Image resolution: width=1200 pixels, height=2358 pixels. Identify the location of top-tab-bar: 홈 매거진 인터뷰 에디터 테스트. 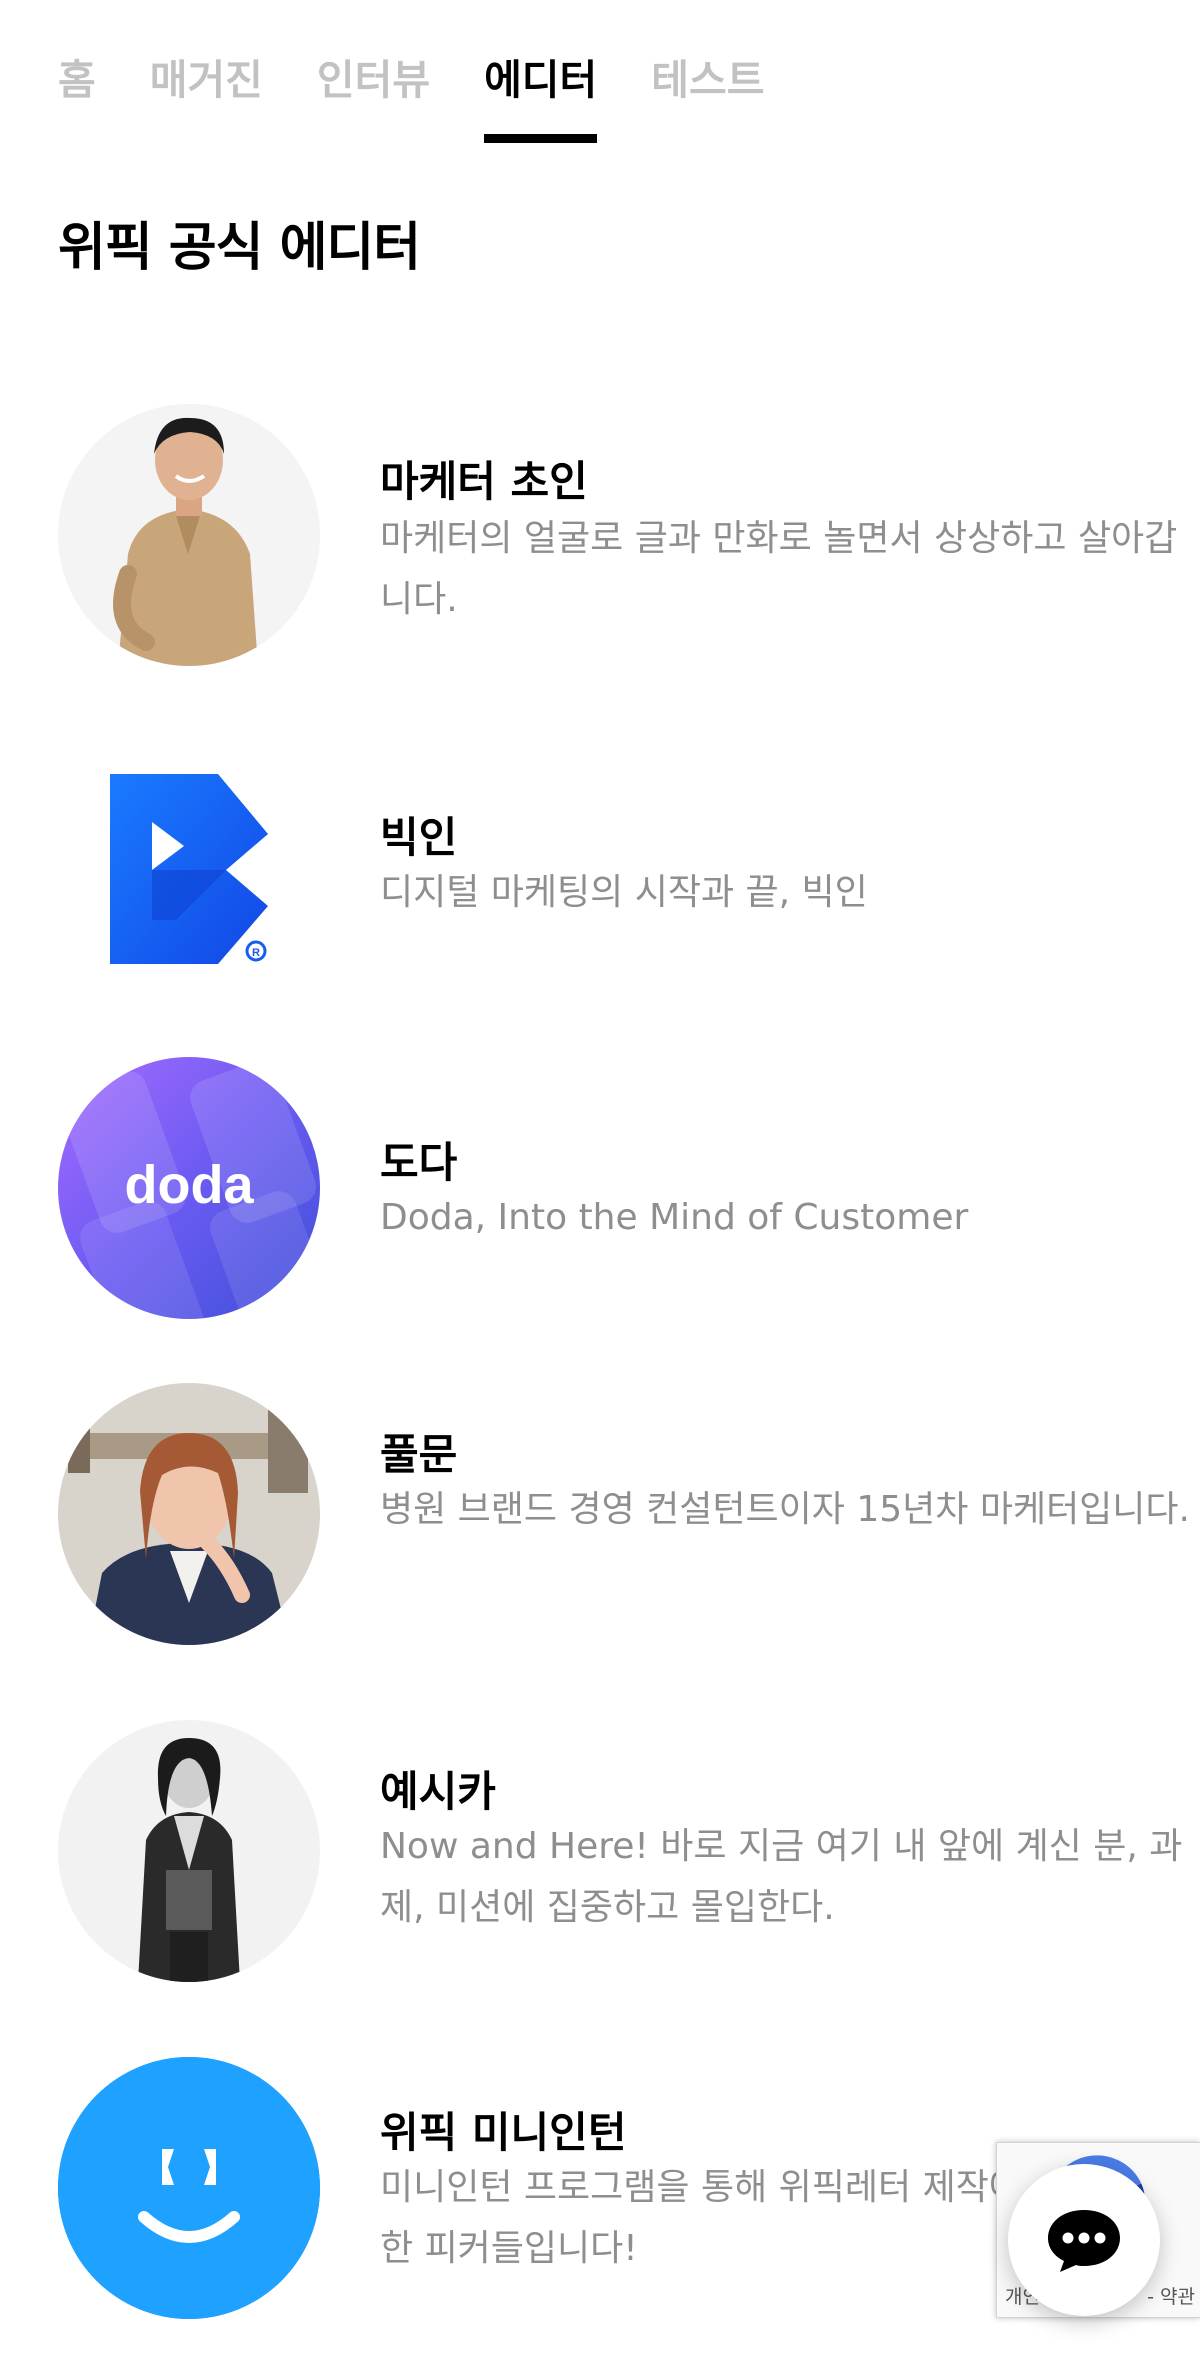
(438, 72).